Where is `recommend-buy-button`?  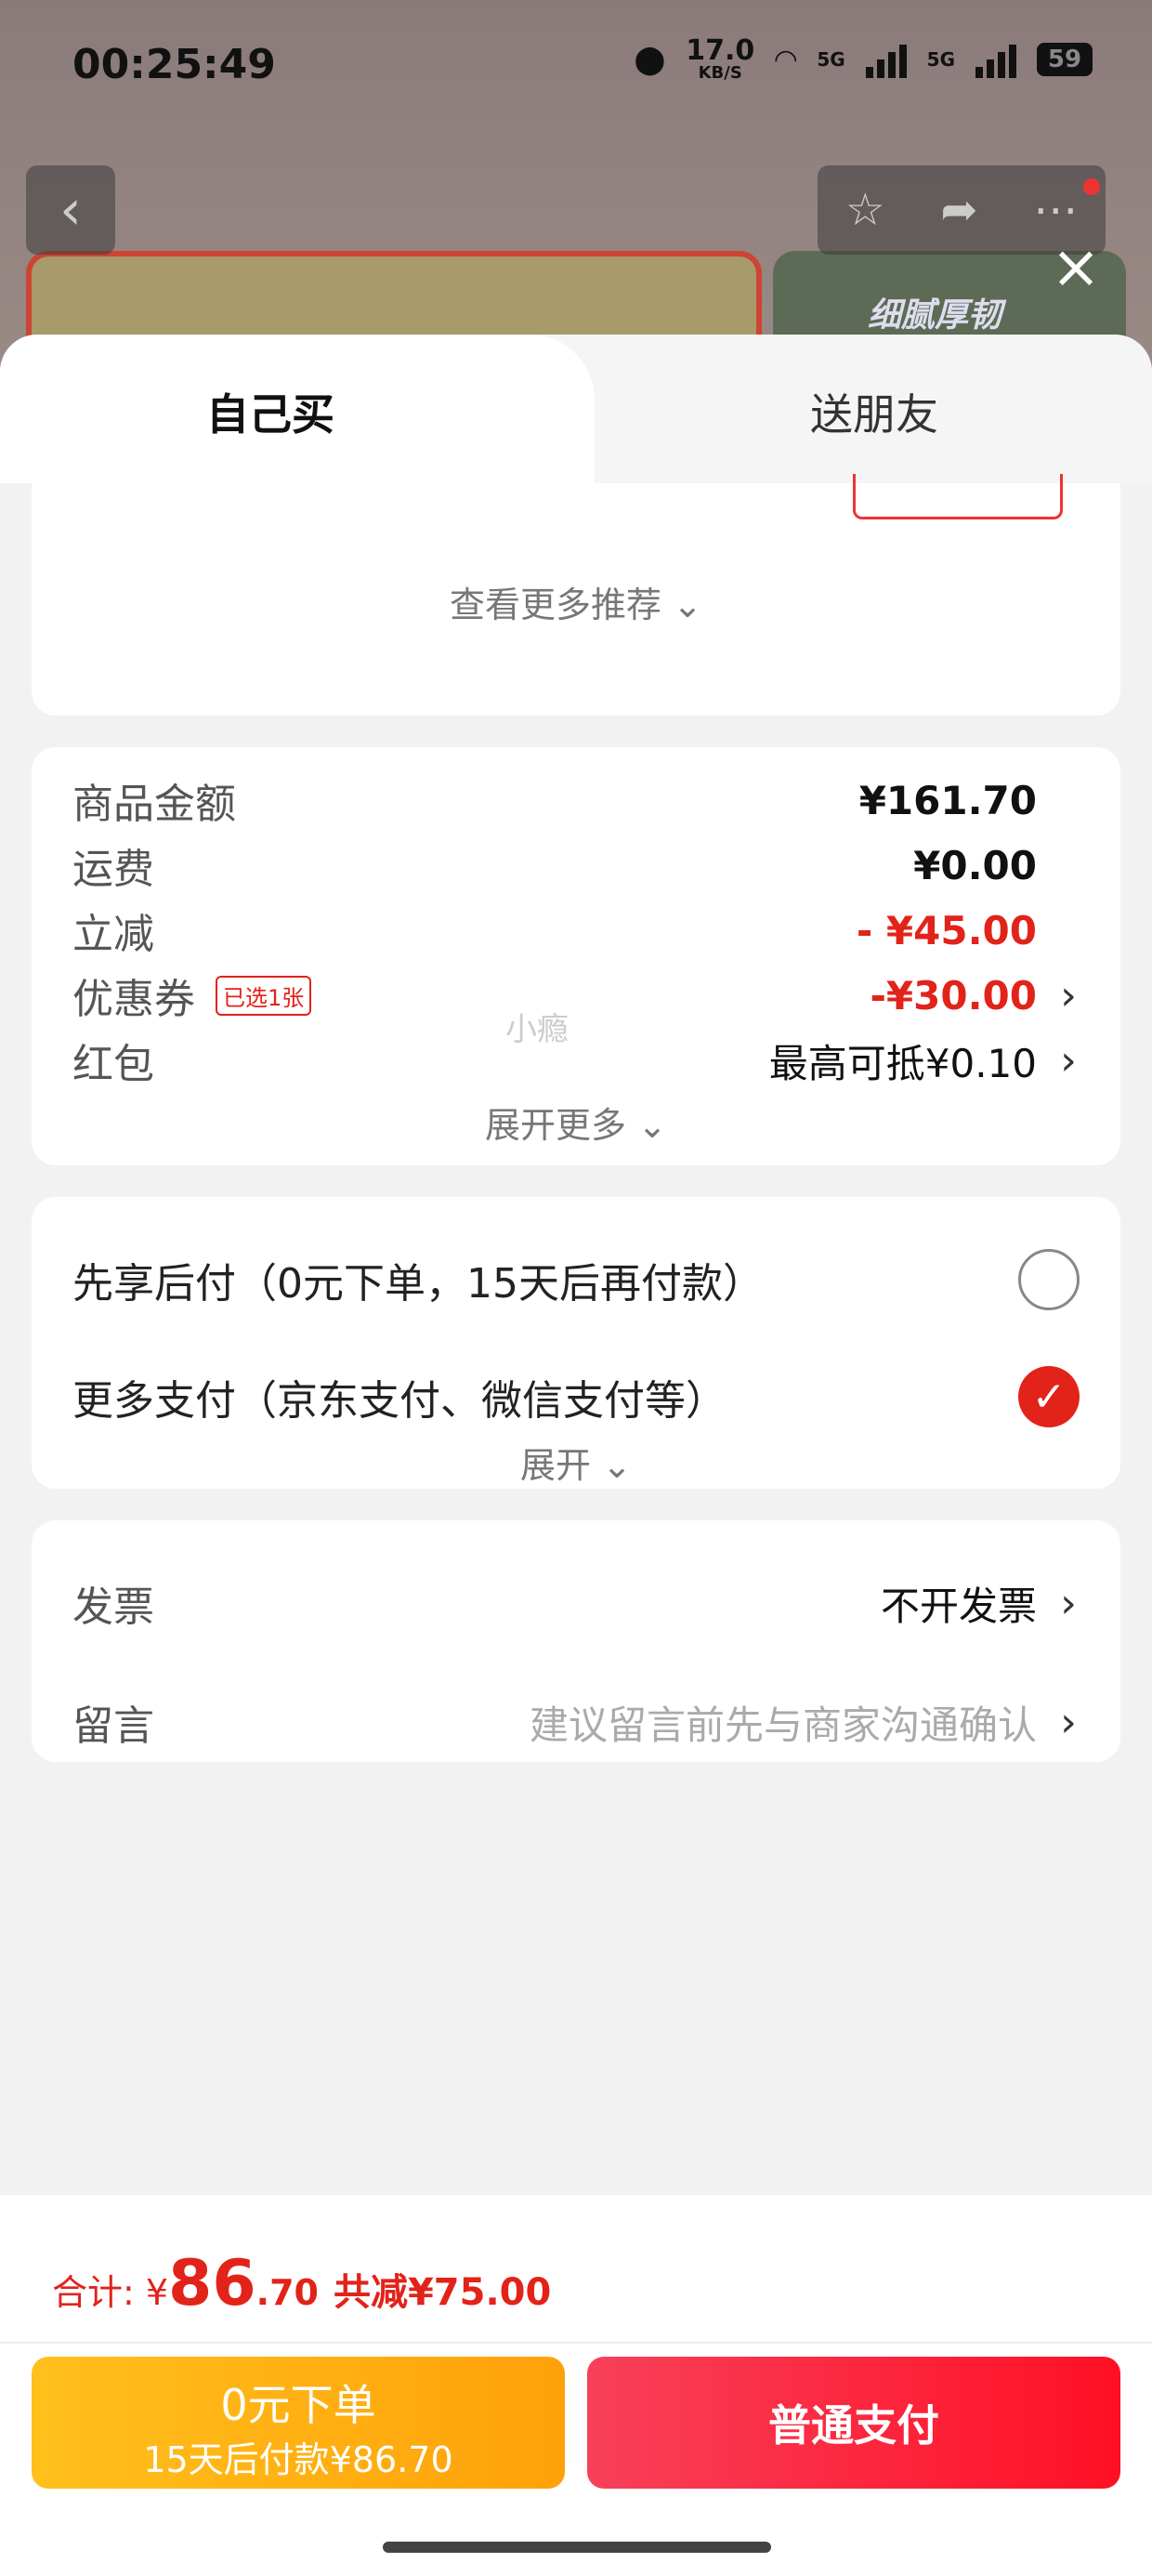
recommend-buy-button is located at coordinates (958, 496).